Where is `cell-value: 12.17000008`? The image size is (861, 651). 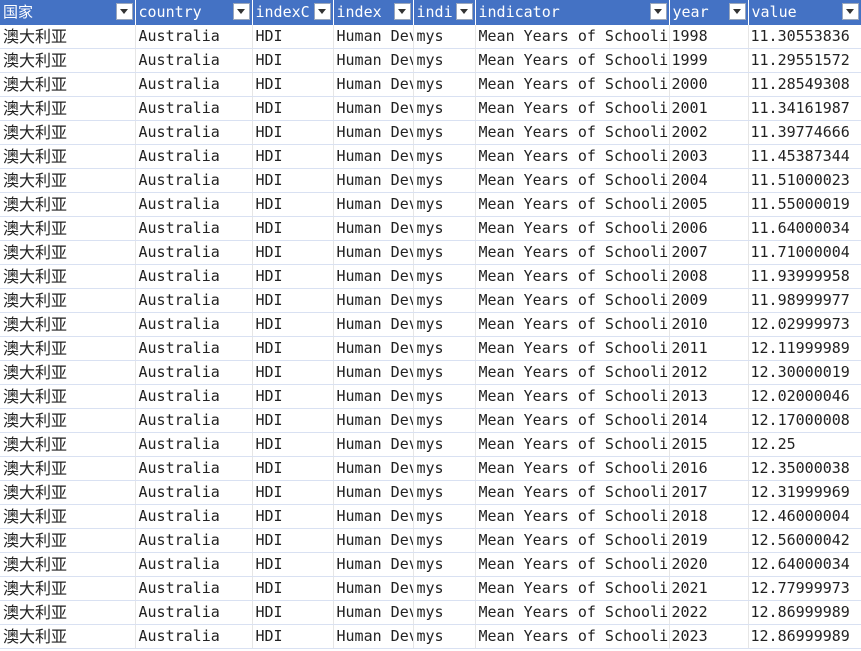 cell-value: 12.17000008 is located at coordinates (804, 420).